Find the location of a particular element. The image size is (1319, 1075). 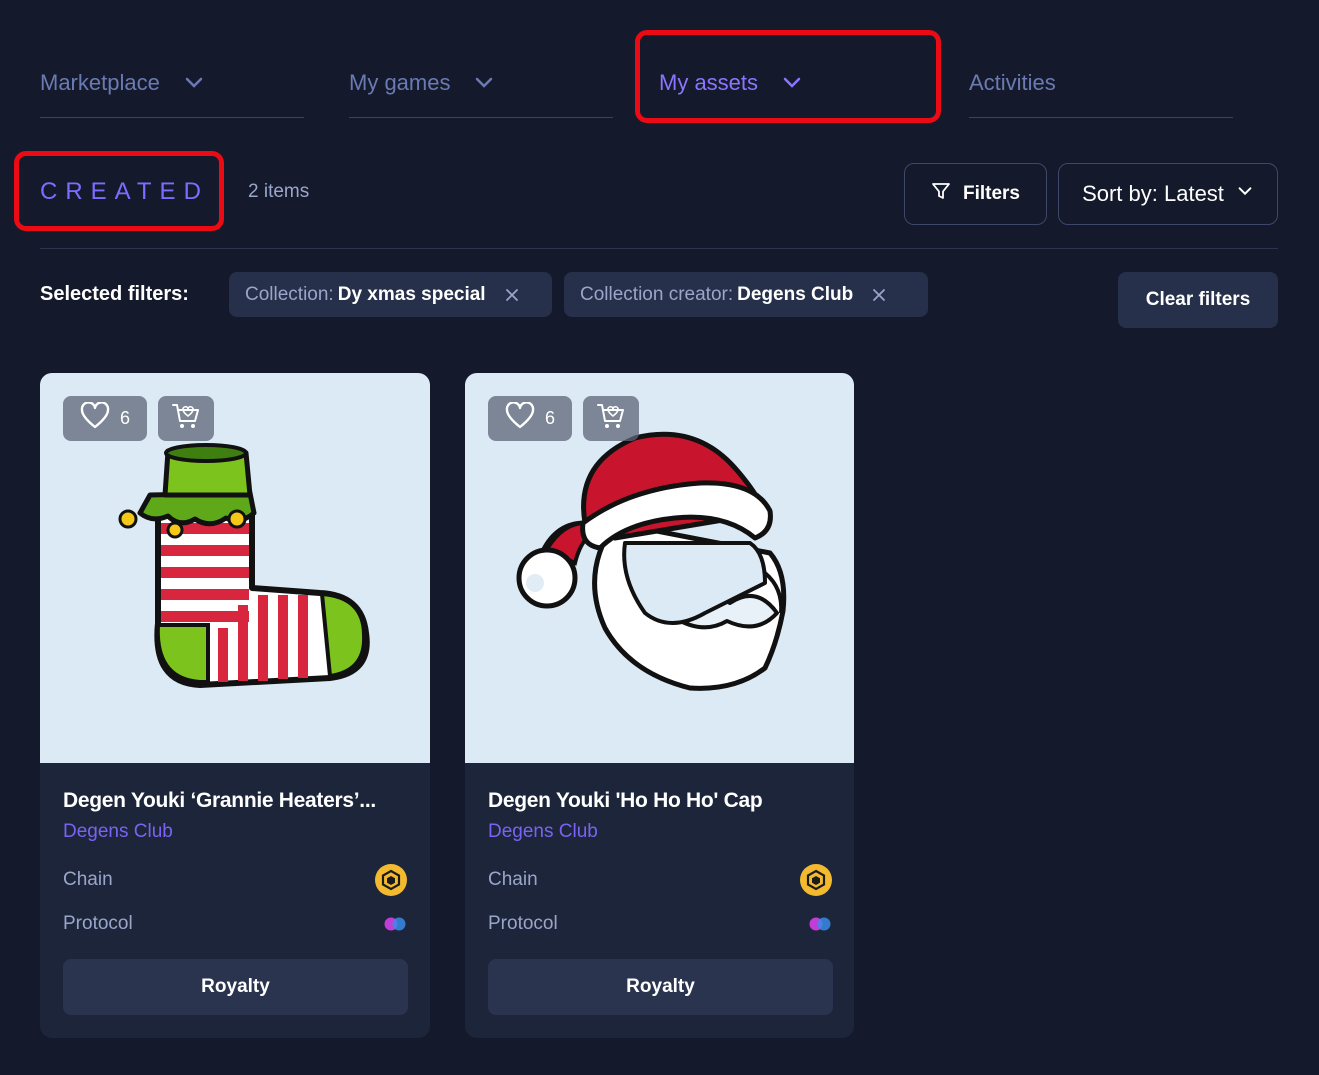

filter-icon is located at coordinates (941, 194).